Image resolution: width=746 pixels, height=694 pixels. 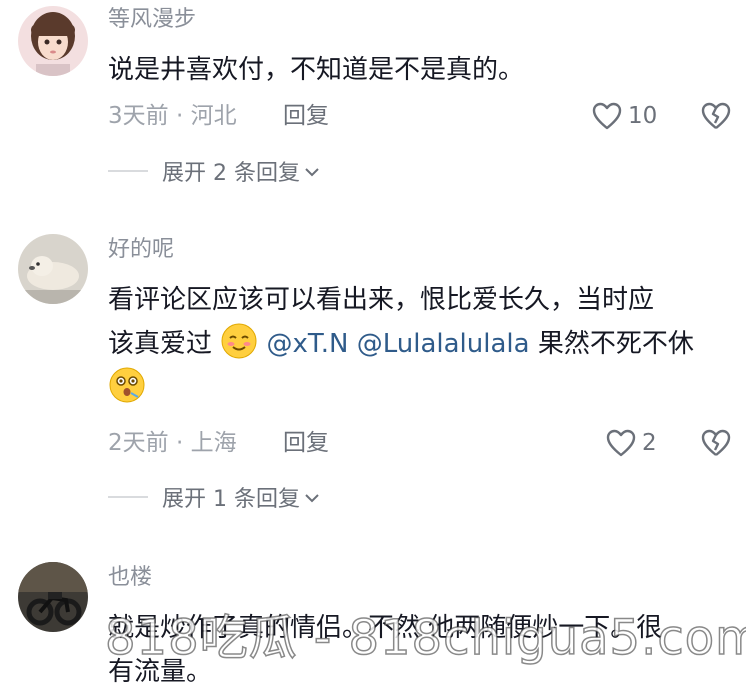 I want to click on mention-link: @Lulalalulala, so click(x=443, y=344).